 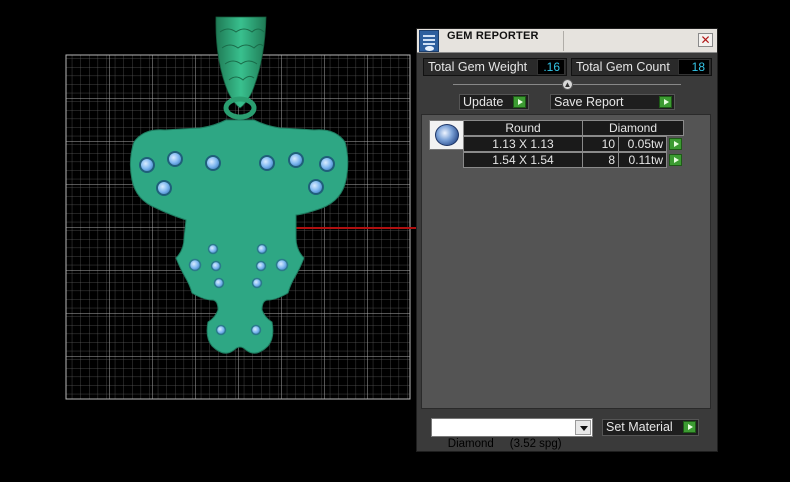 I want to click on gem-count-cell: 8, so click(x=600, y=160).